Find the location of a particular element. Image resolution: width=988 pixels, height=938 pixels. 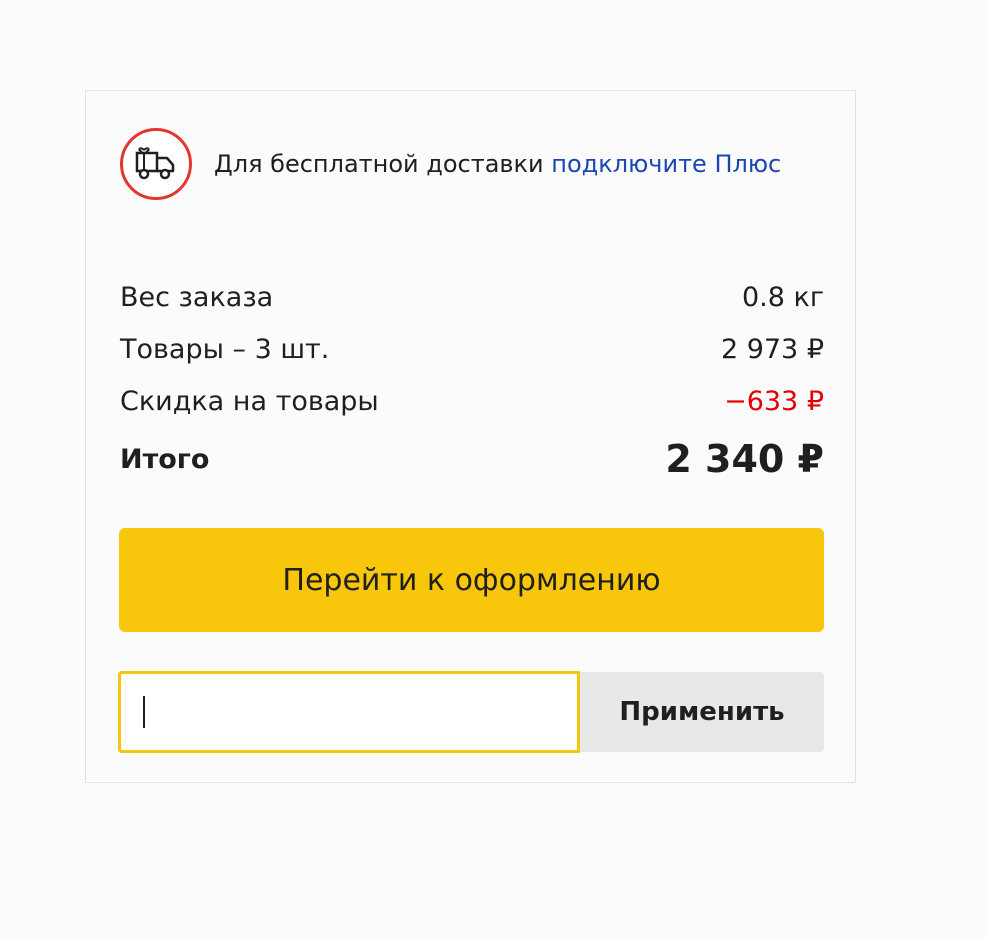

discount-value: −633 ₽ is located at coordinates (774, 401).